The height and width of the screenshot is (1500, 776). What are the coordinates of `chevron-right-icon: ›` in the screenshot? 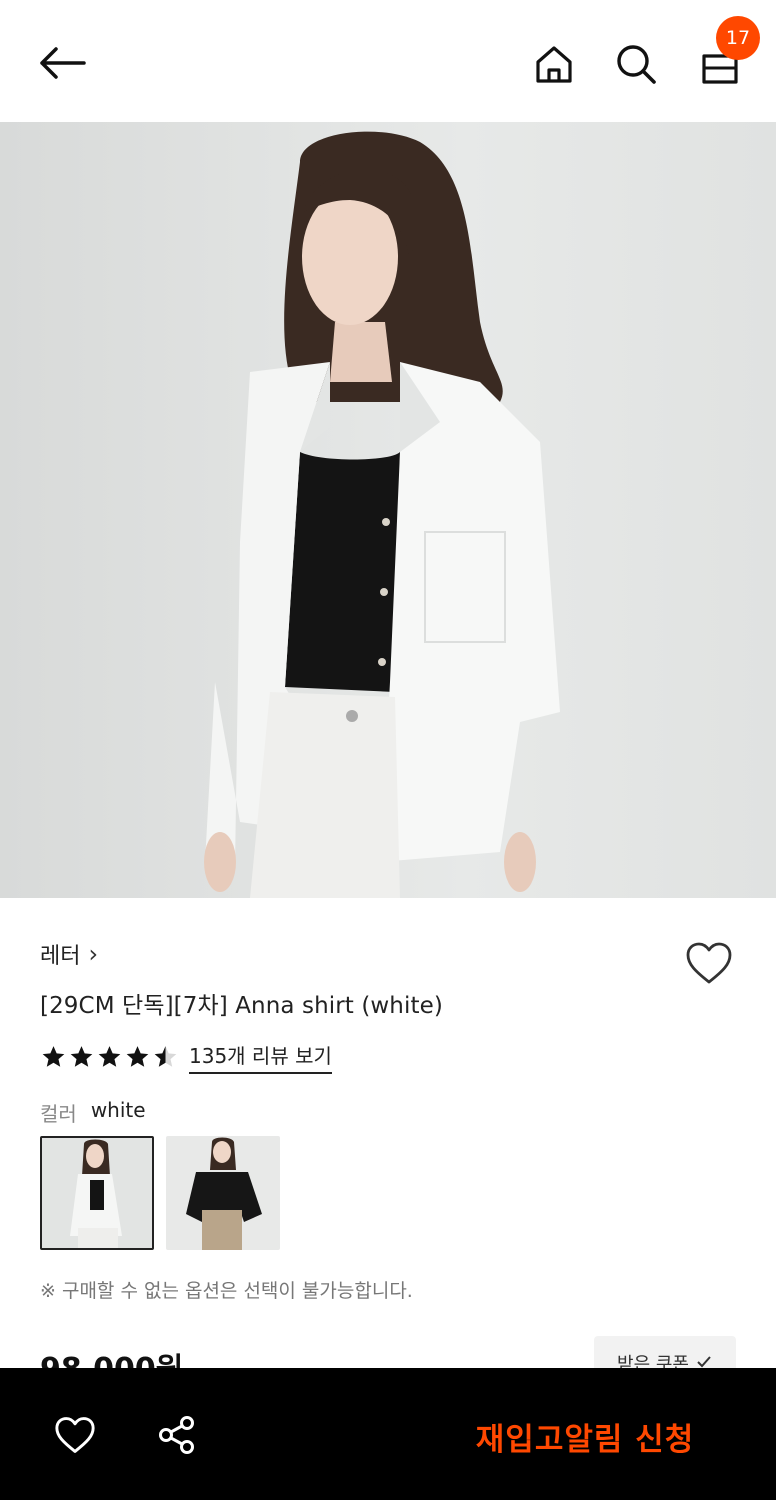 It's located at (93, 954).